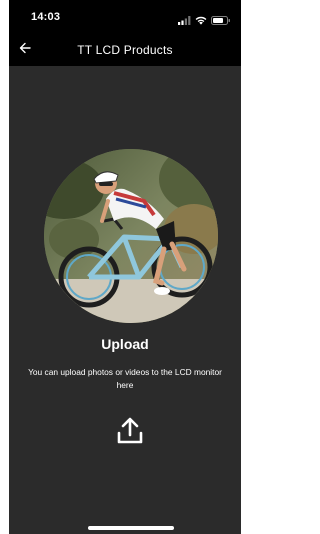 The width and height of the screenshot is (320, 534). I want to click on upload-button, so click(130, 433).